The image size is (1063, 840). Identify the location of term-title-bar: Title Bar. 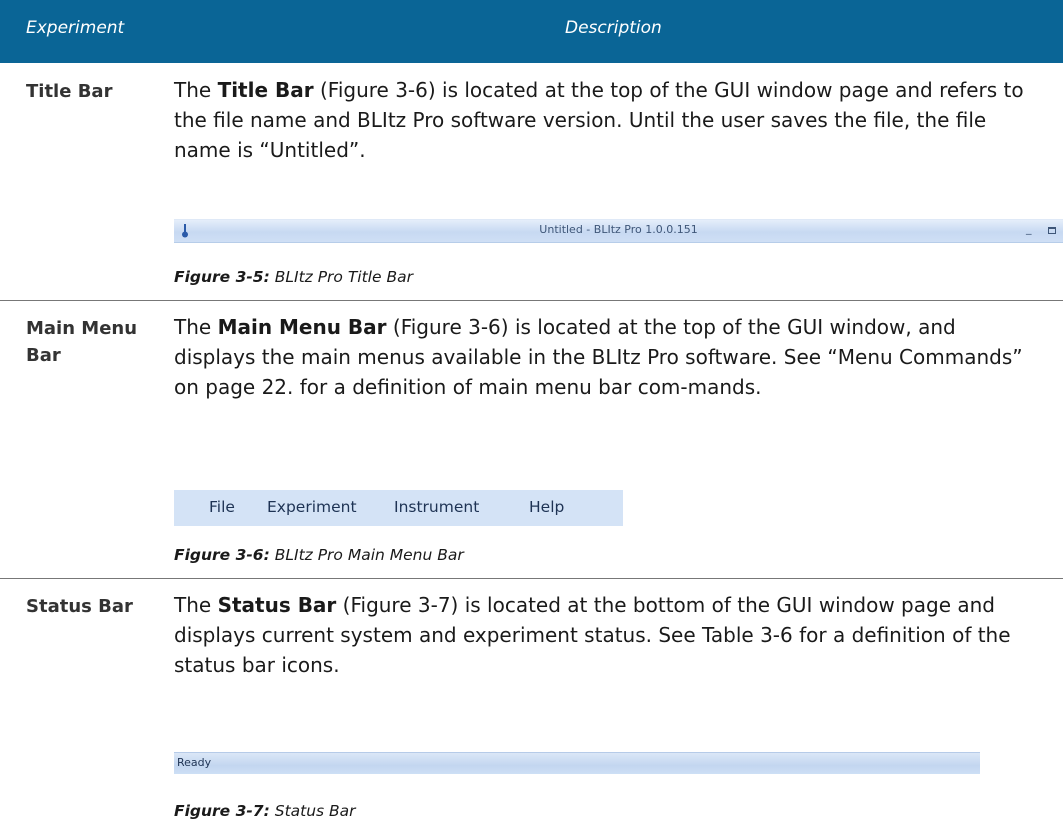
(265, 90).